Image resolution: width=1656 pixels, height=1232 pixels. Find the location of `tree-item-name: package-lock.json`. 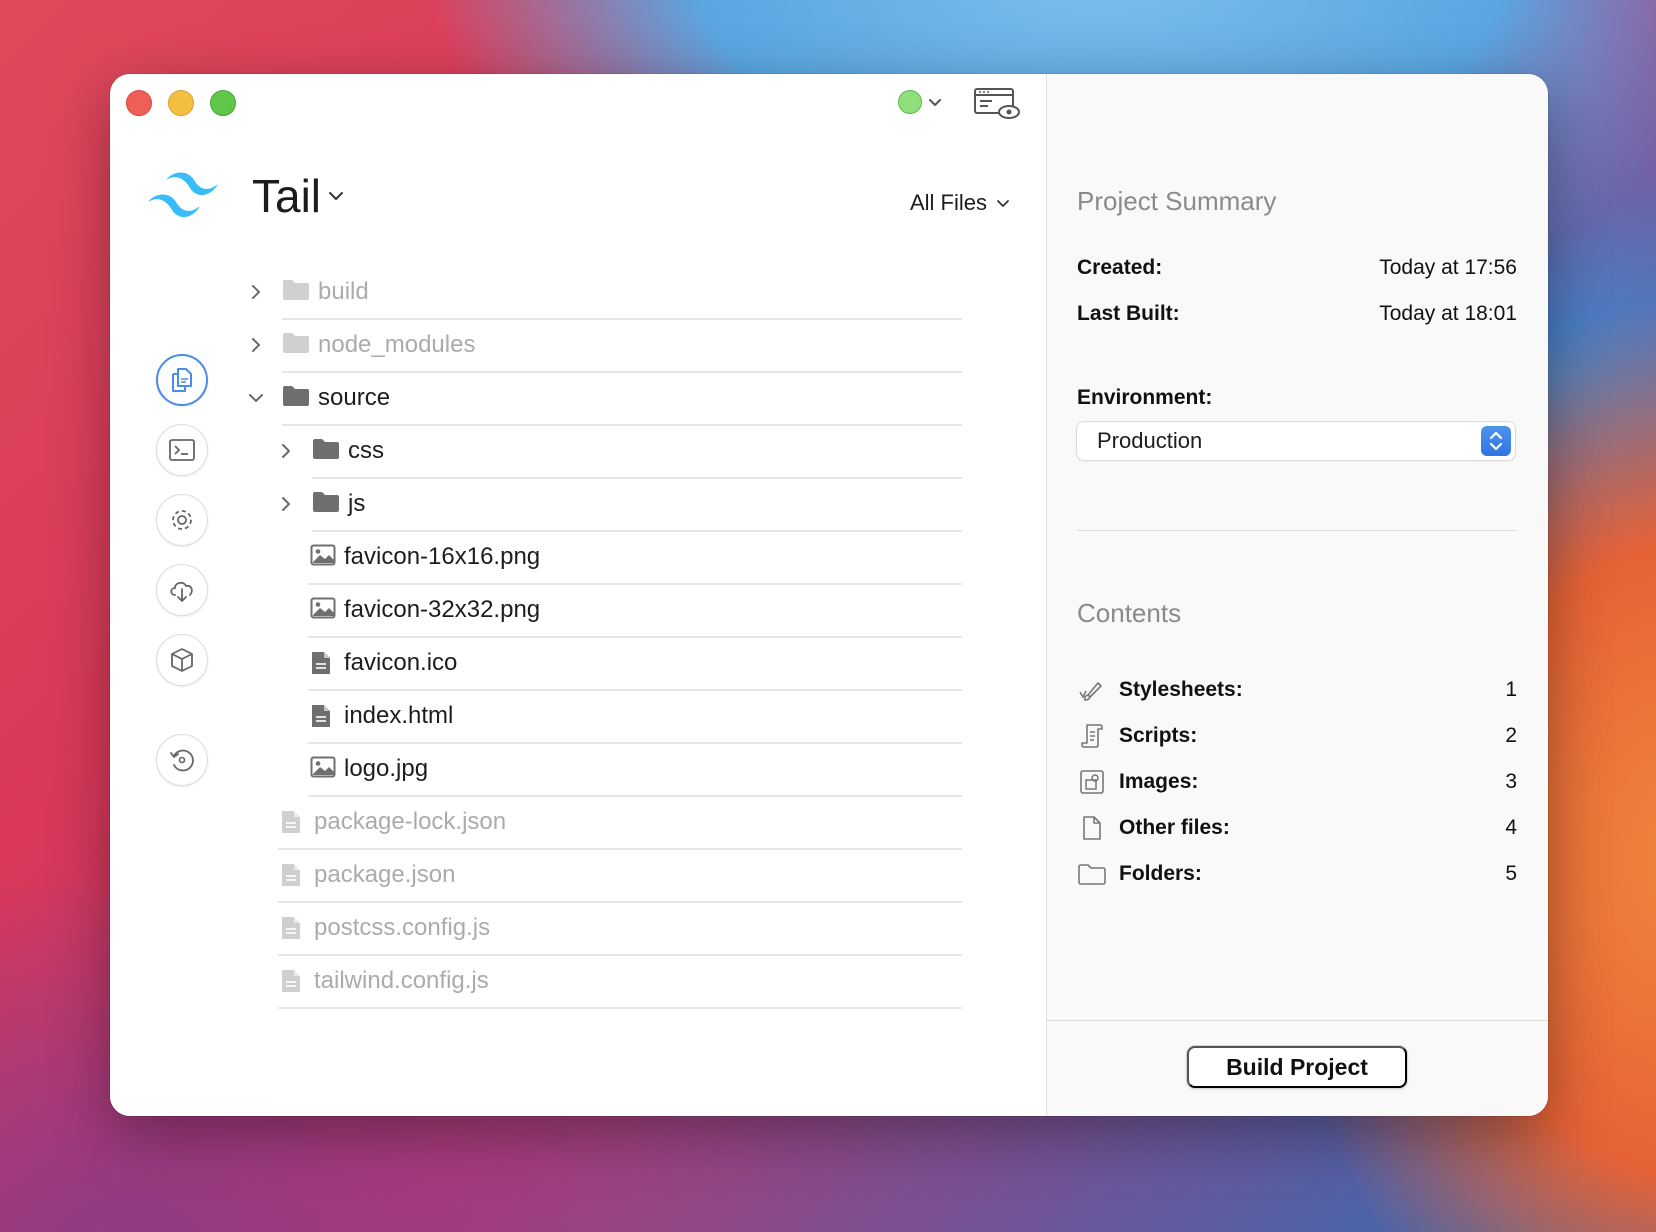

tree-item-name: package-lock.json is located at coordinates (410, 821).